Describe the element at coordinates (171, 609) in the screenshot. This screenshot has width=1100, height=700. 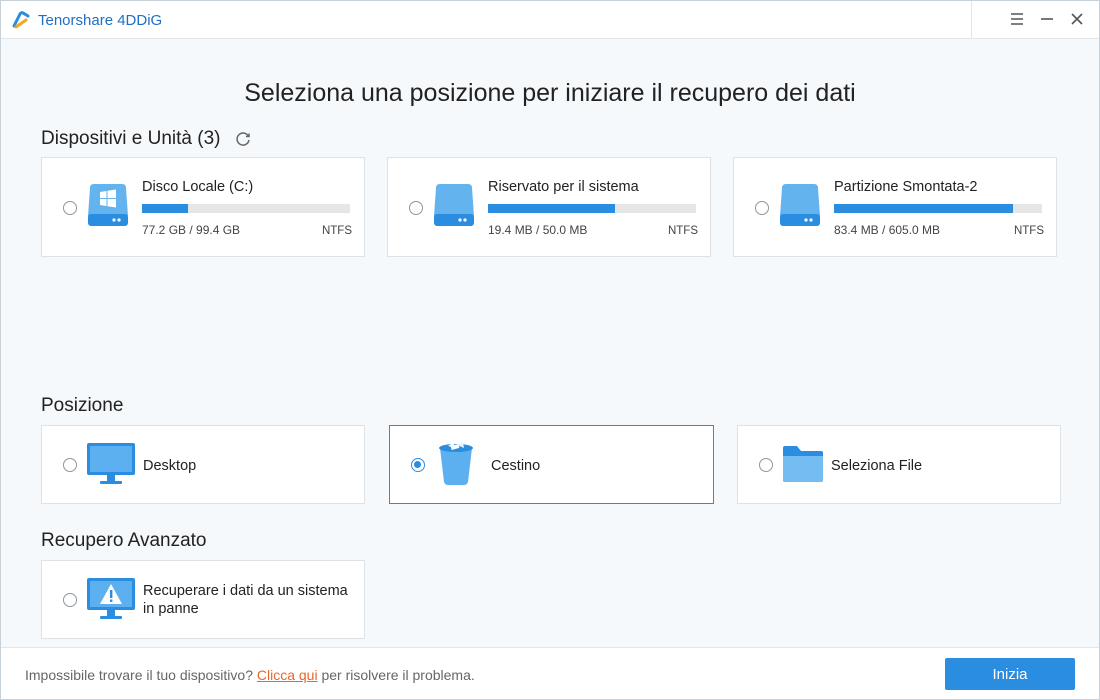
I see `advanced-label-line2: in panne` at that location.